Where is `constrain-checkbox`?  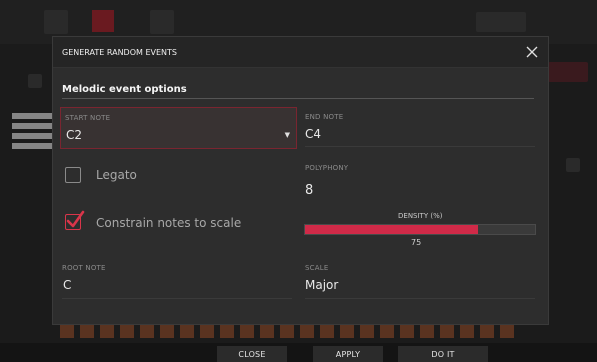
constrain-checkbox is located at coordinates (75, 220).